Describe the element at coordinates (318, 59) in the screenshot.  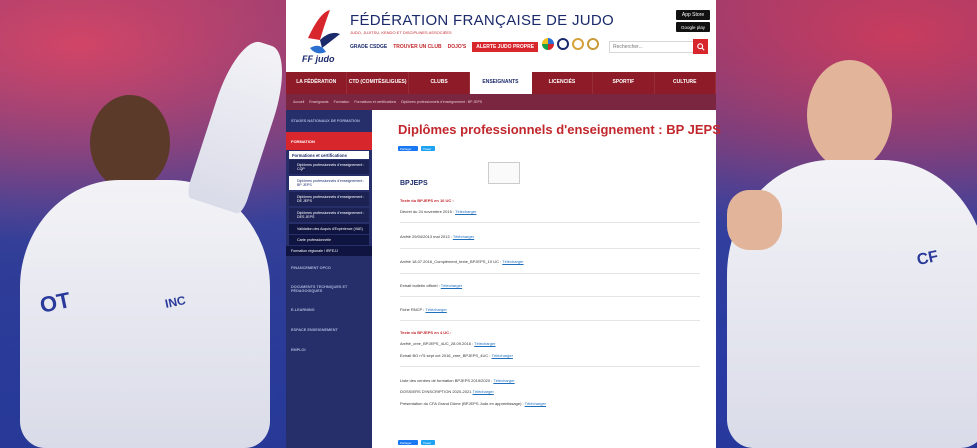
I see `logo-text: FF judo` at that location.